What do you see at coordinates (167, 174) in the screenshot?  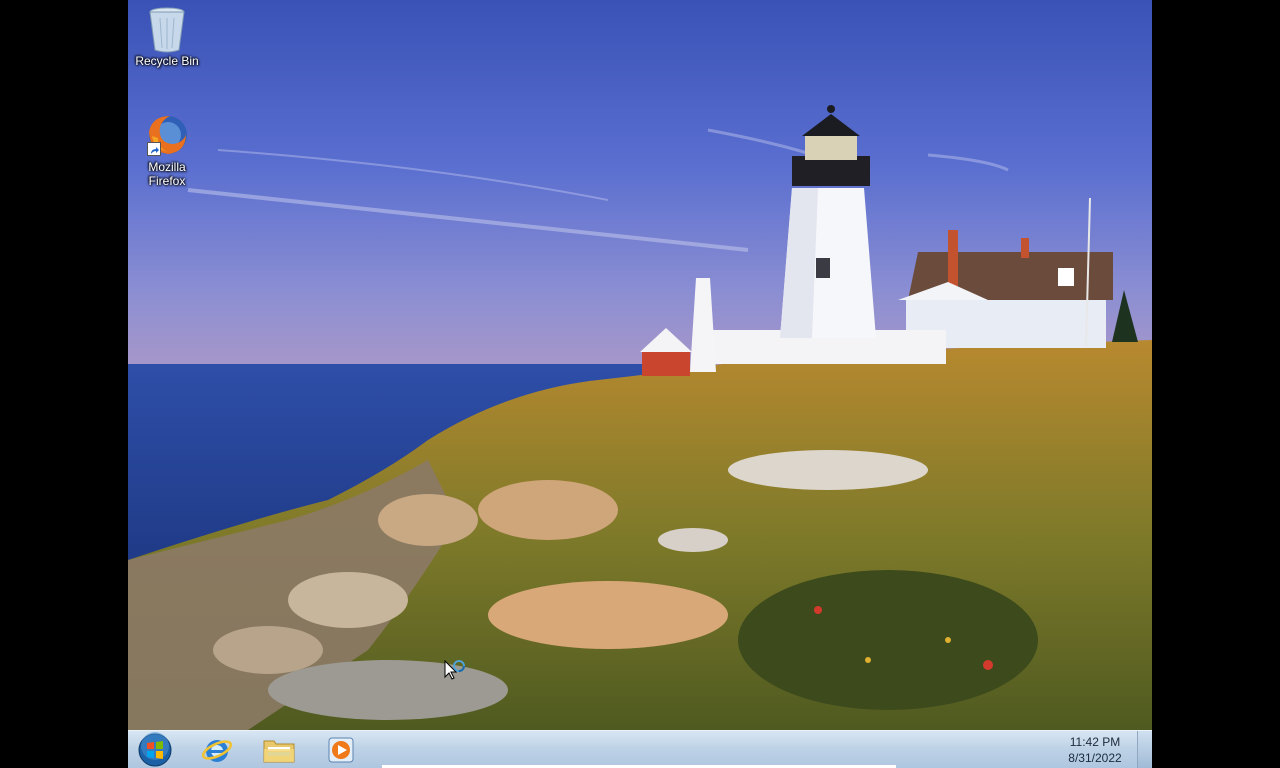 I see `firefox-label: Mozilla Firefox` at bounding box center [167, 174].